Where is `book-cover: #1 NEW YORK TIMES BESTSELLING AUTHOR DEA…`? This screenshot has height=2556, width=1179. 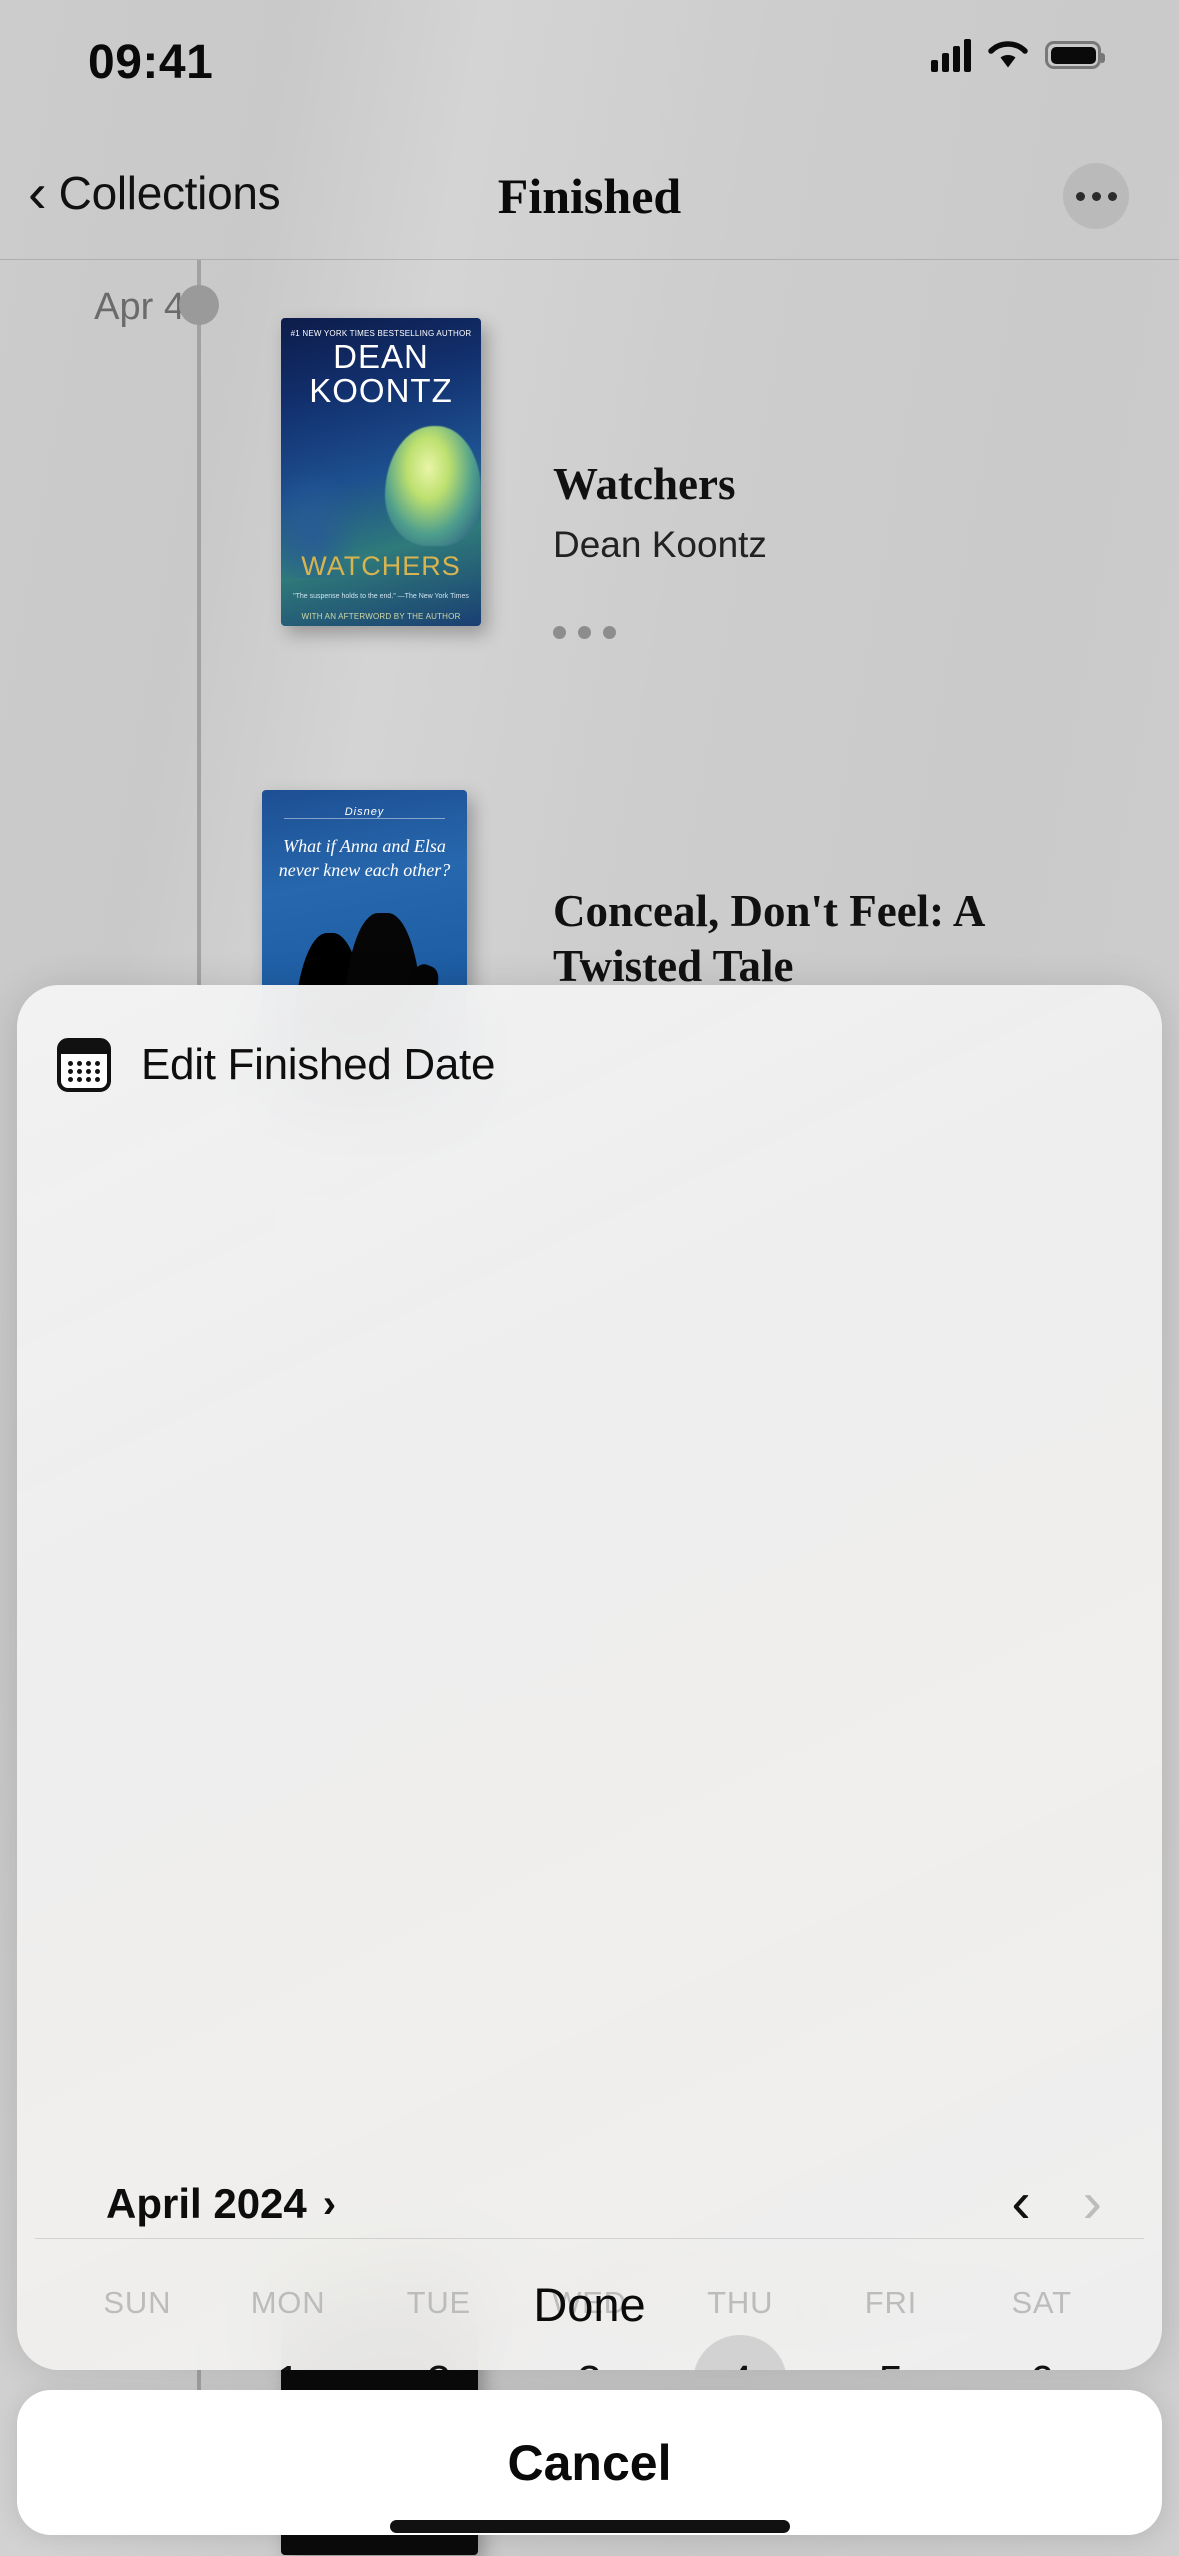
book-cover: #1 NEW YORK TIMES BESTSELLING AUTHOR DEA… is located at coordinates (381, 472).